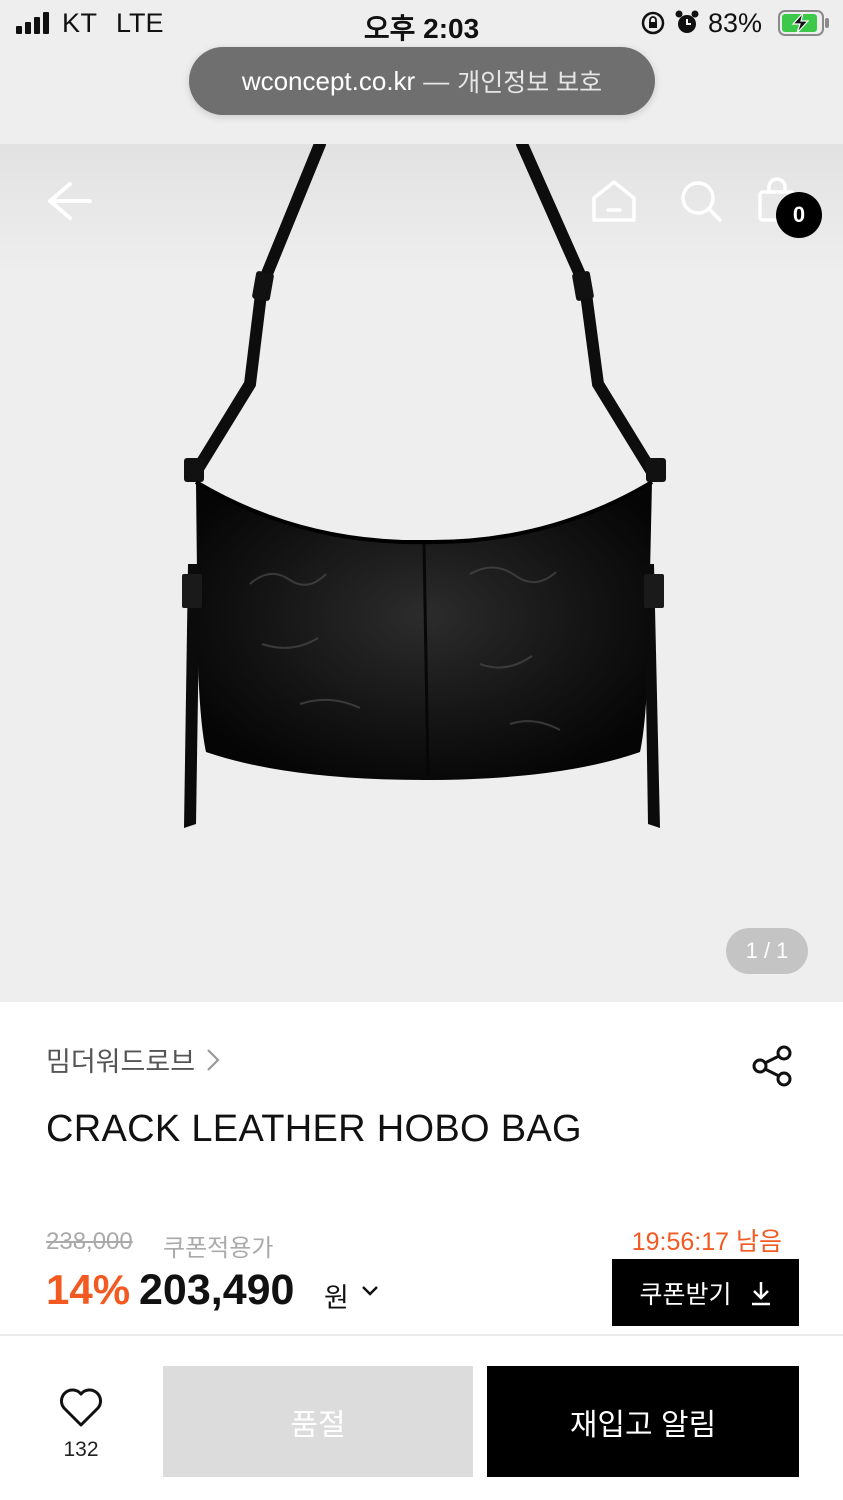 The width and height of the screenshot is (843, 1500). I want to click on cart-count-badge: 0, so click(799, 215).